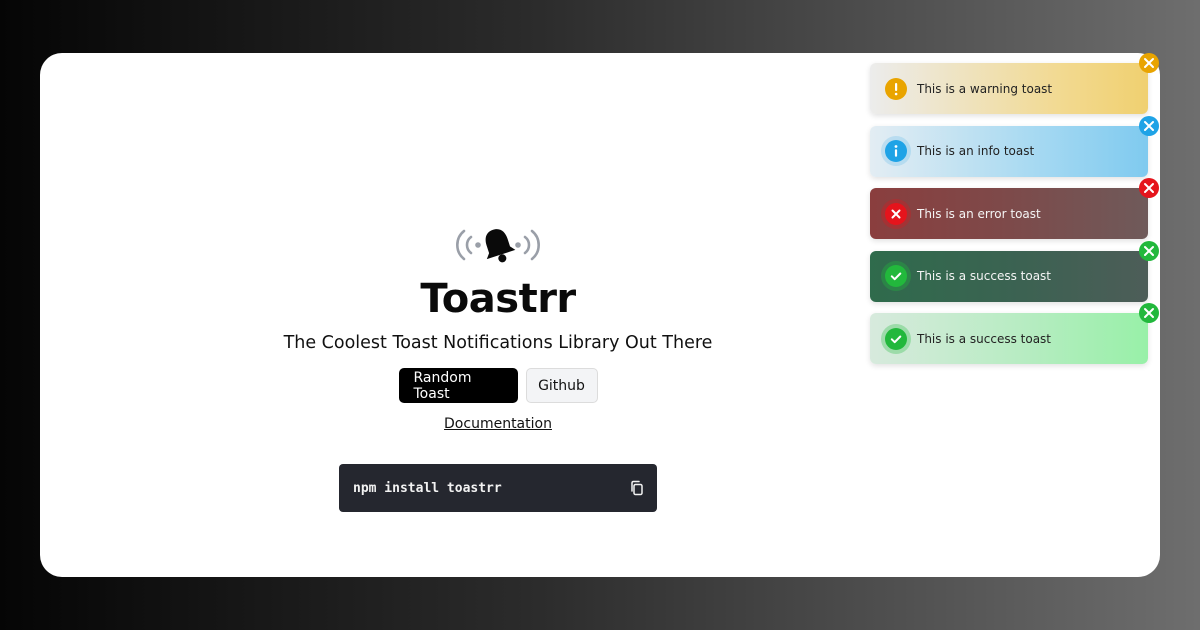 This screenshot has height=630, width=1200. What do you see at coordinates (498, 299) in the screenshot?
I see `page-title: Toastrr` at bounding box center [498, 299].